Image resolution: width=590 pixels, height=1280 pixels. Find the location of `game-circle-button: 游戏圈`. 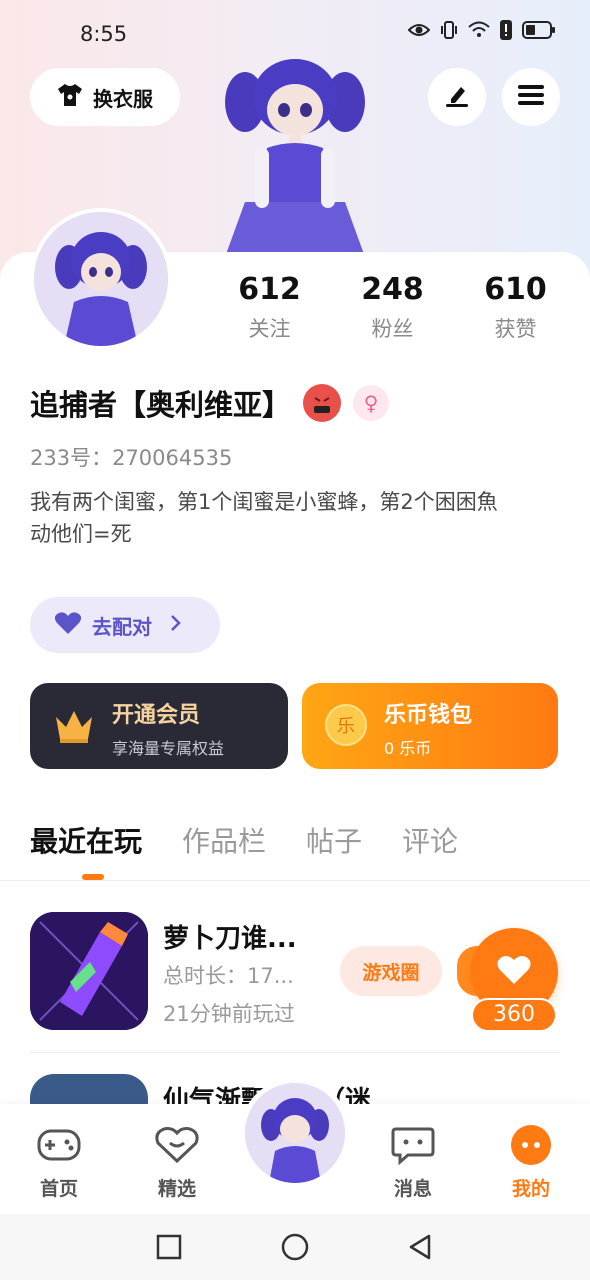

game-circle-button: 游戏圈 is located at coordinates (391, 971).